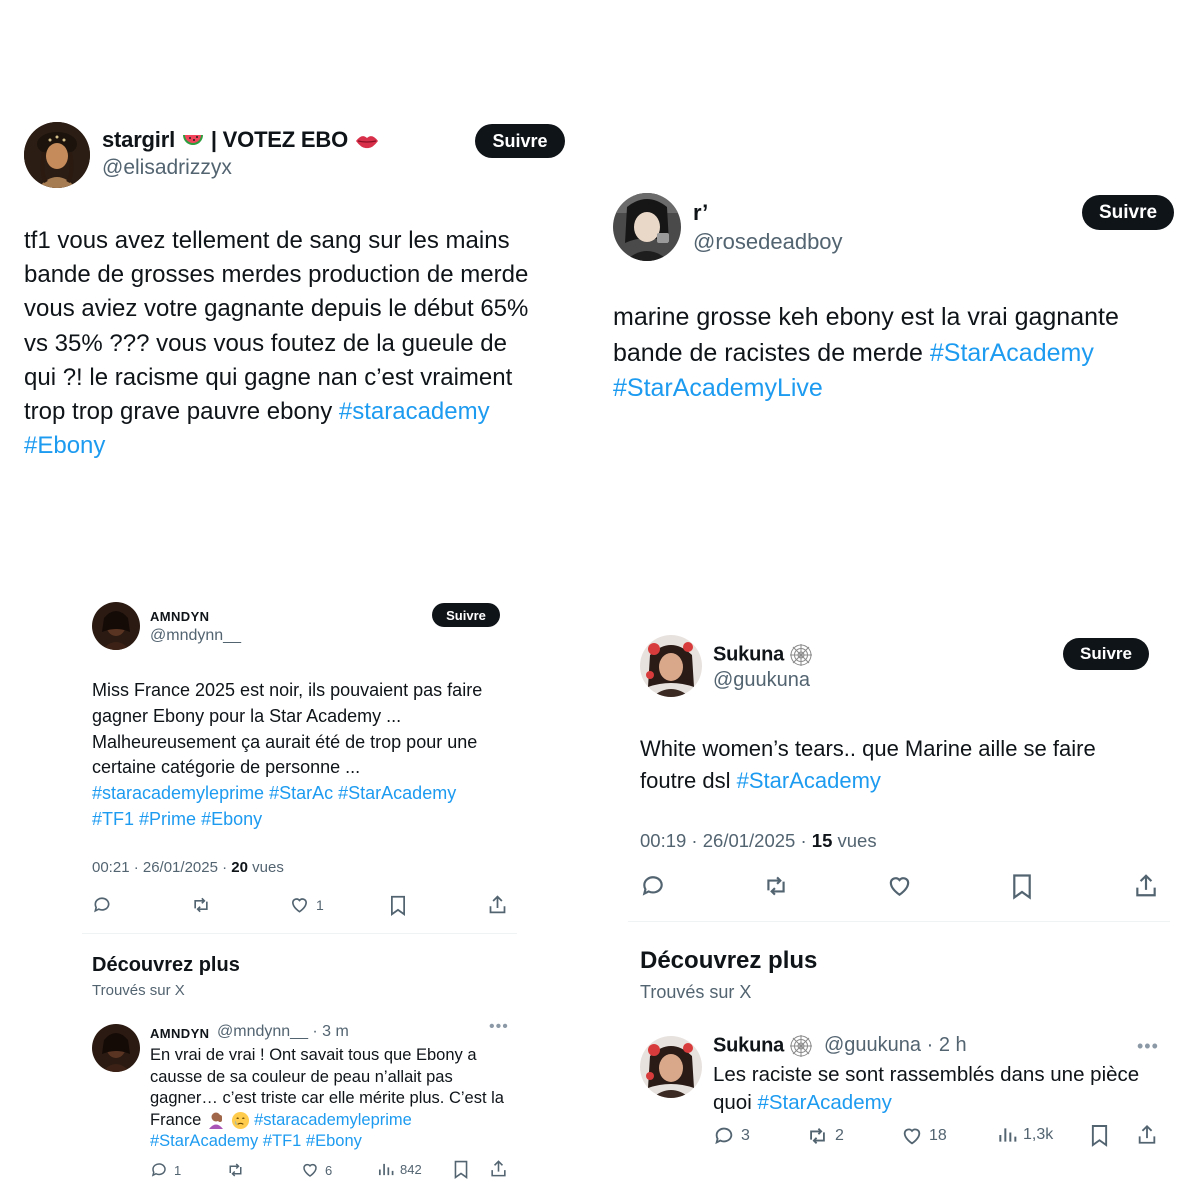  Describe the element at coordinates (235, 1170) in the screenshot. I see `reply-repost-button` at that location.